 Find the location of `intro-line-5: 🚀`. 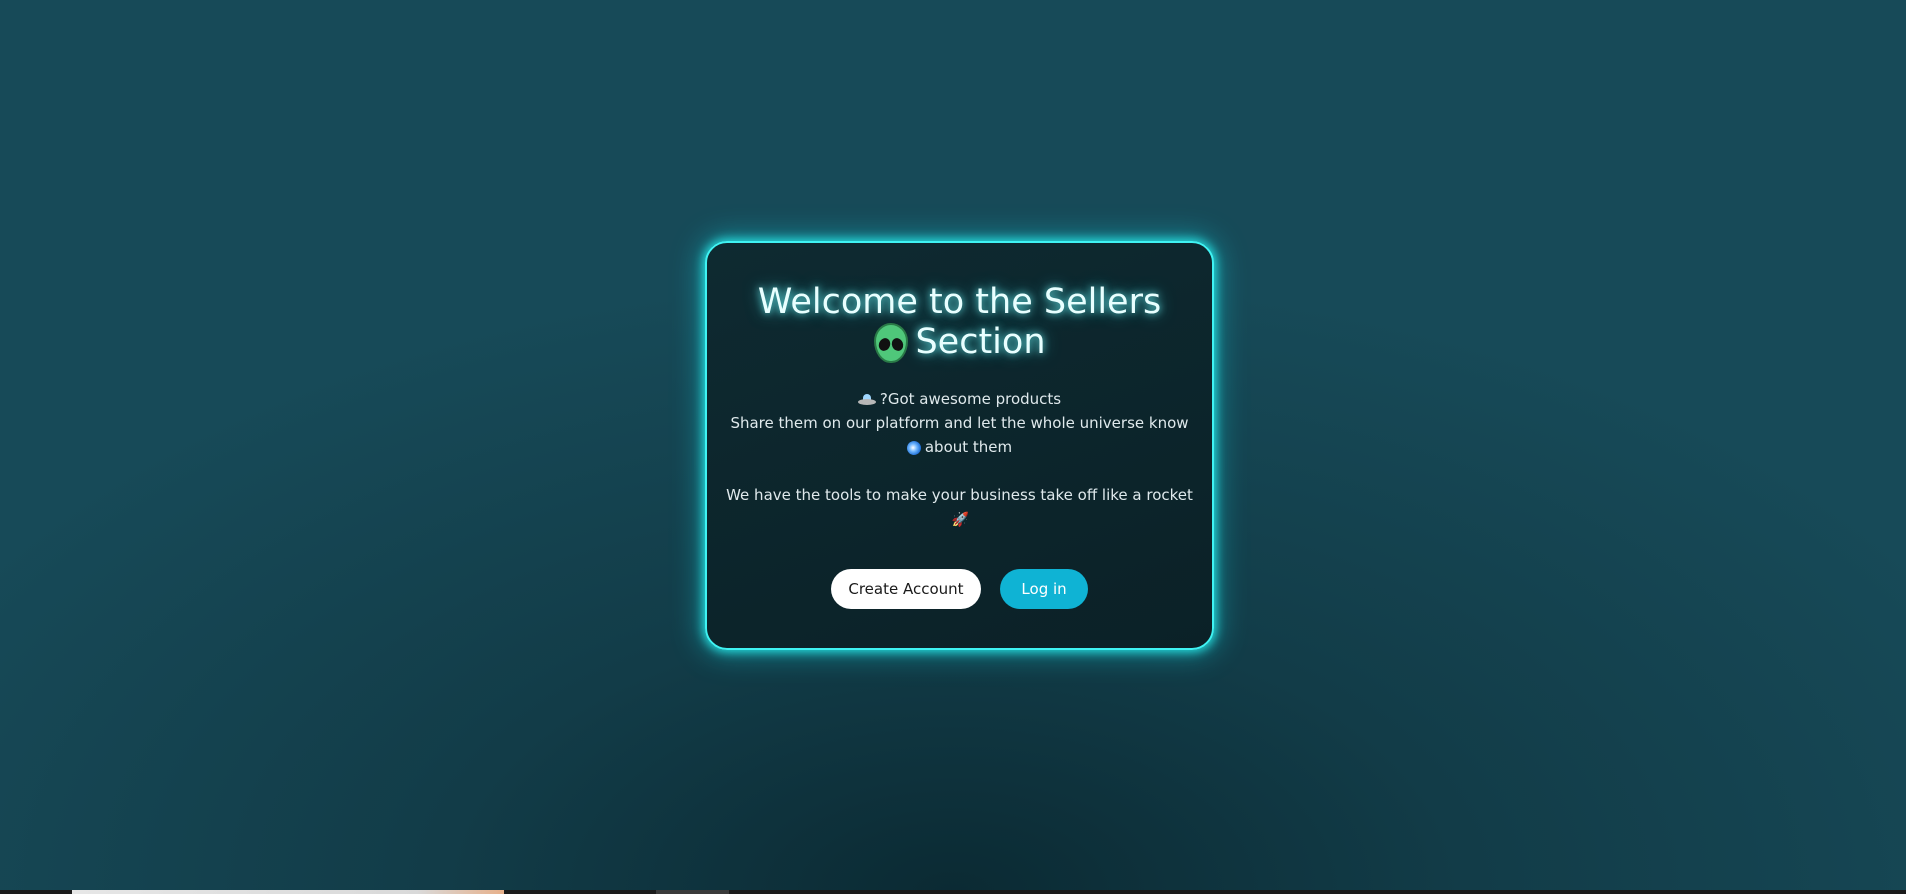

intro-line-5: 🚀 is located at coordinates (959, 519).